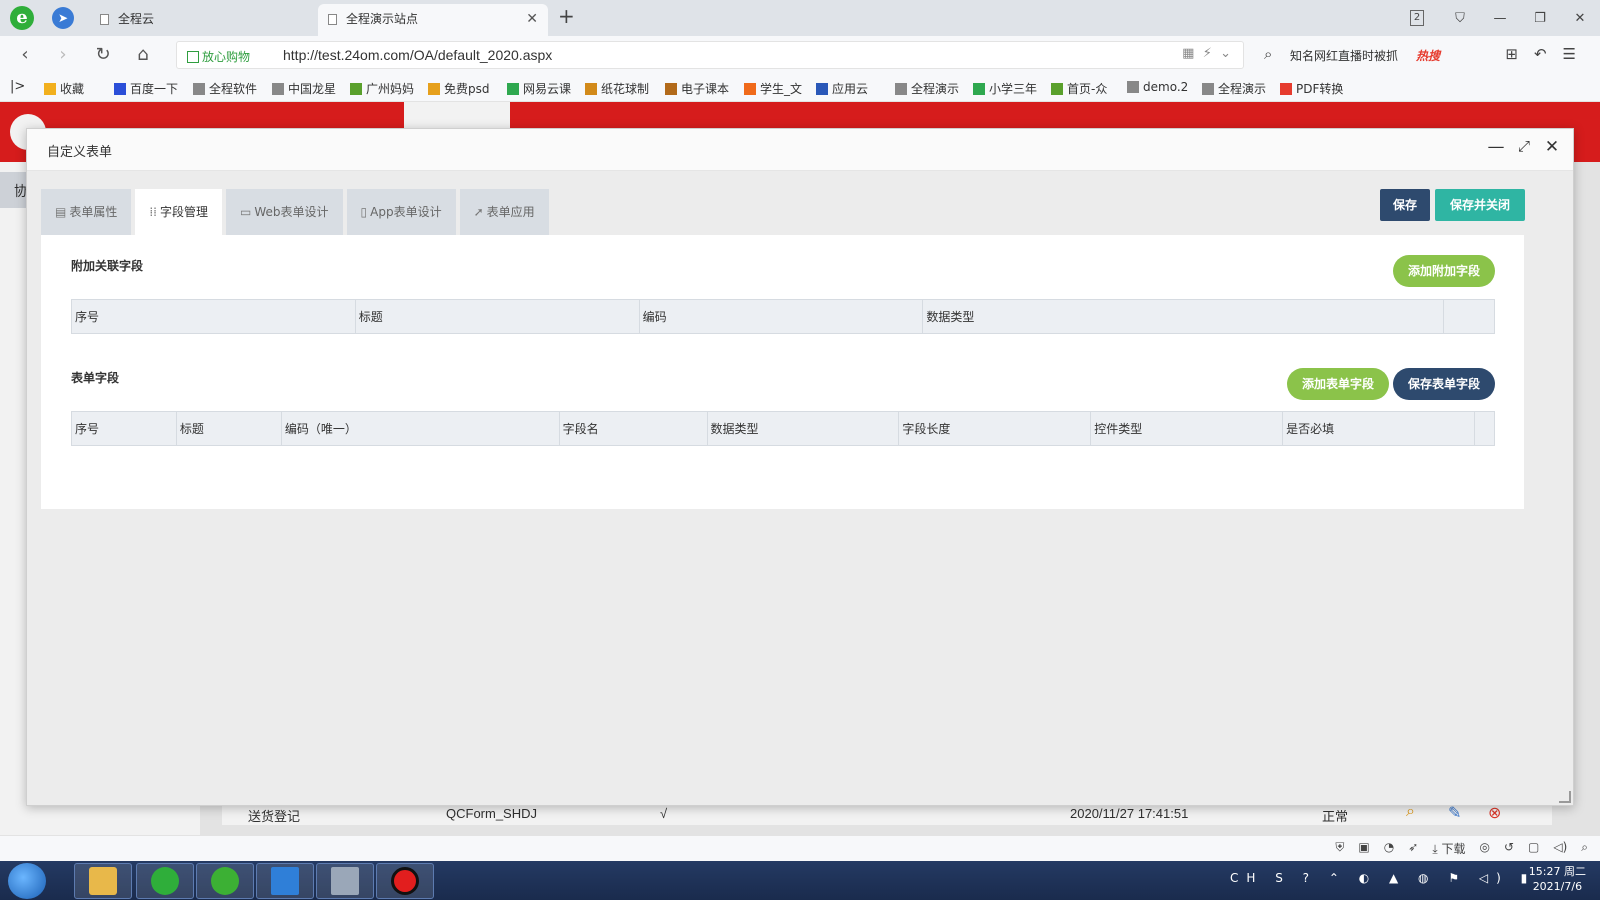 This screenshot has width=1600, height=900. Describe the element at coordinates (124, 428) in the screenshot. I see `column-header: 序号` at that location.